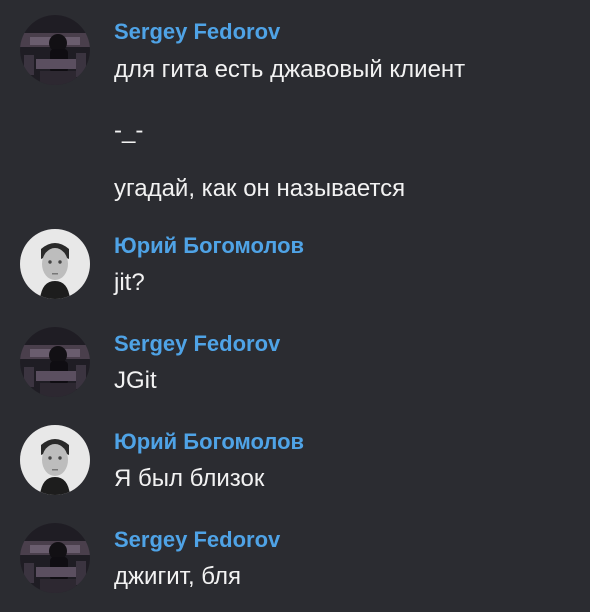  What do you see at coordinates (129, 282) in the screenshot?
I see `message-text: jit?` at bounding box center [129, 282].